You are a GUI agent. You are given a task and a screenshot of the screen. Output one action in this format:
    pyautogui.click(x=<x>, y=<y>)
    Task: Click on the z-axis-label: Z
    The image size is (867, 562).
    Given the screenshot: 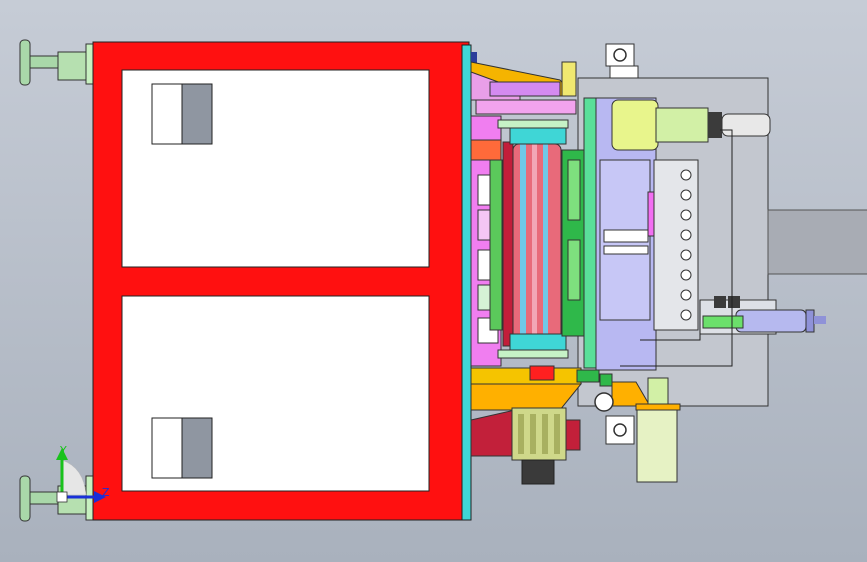 What is the action you would take?
    pyautogui.click(x=106, y=492)
    